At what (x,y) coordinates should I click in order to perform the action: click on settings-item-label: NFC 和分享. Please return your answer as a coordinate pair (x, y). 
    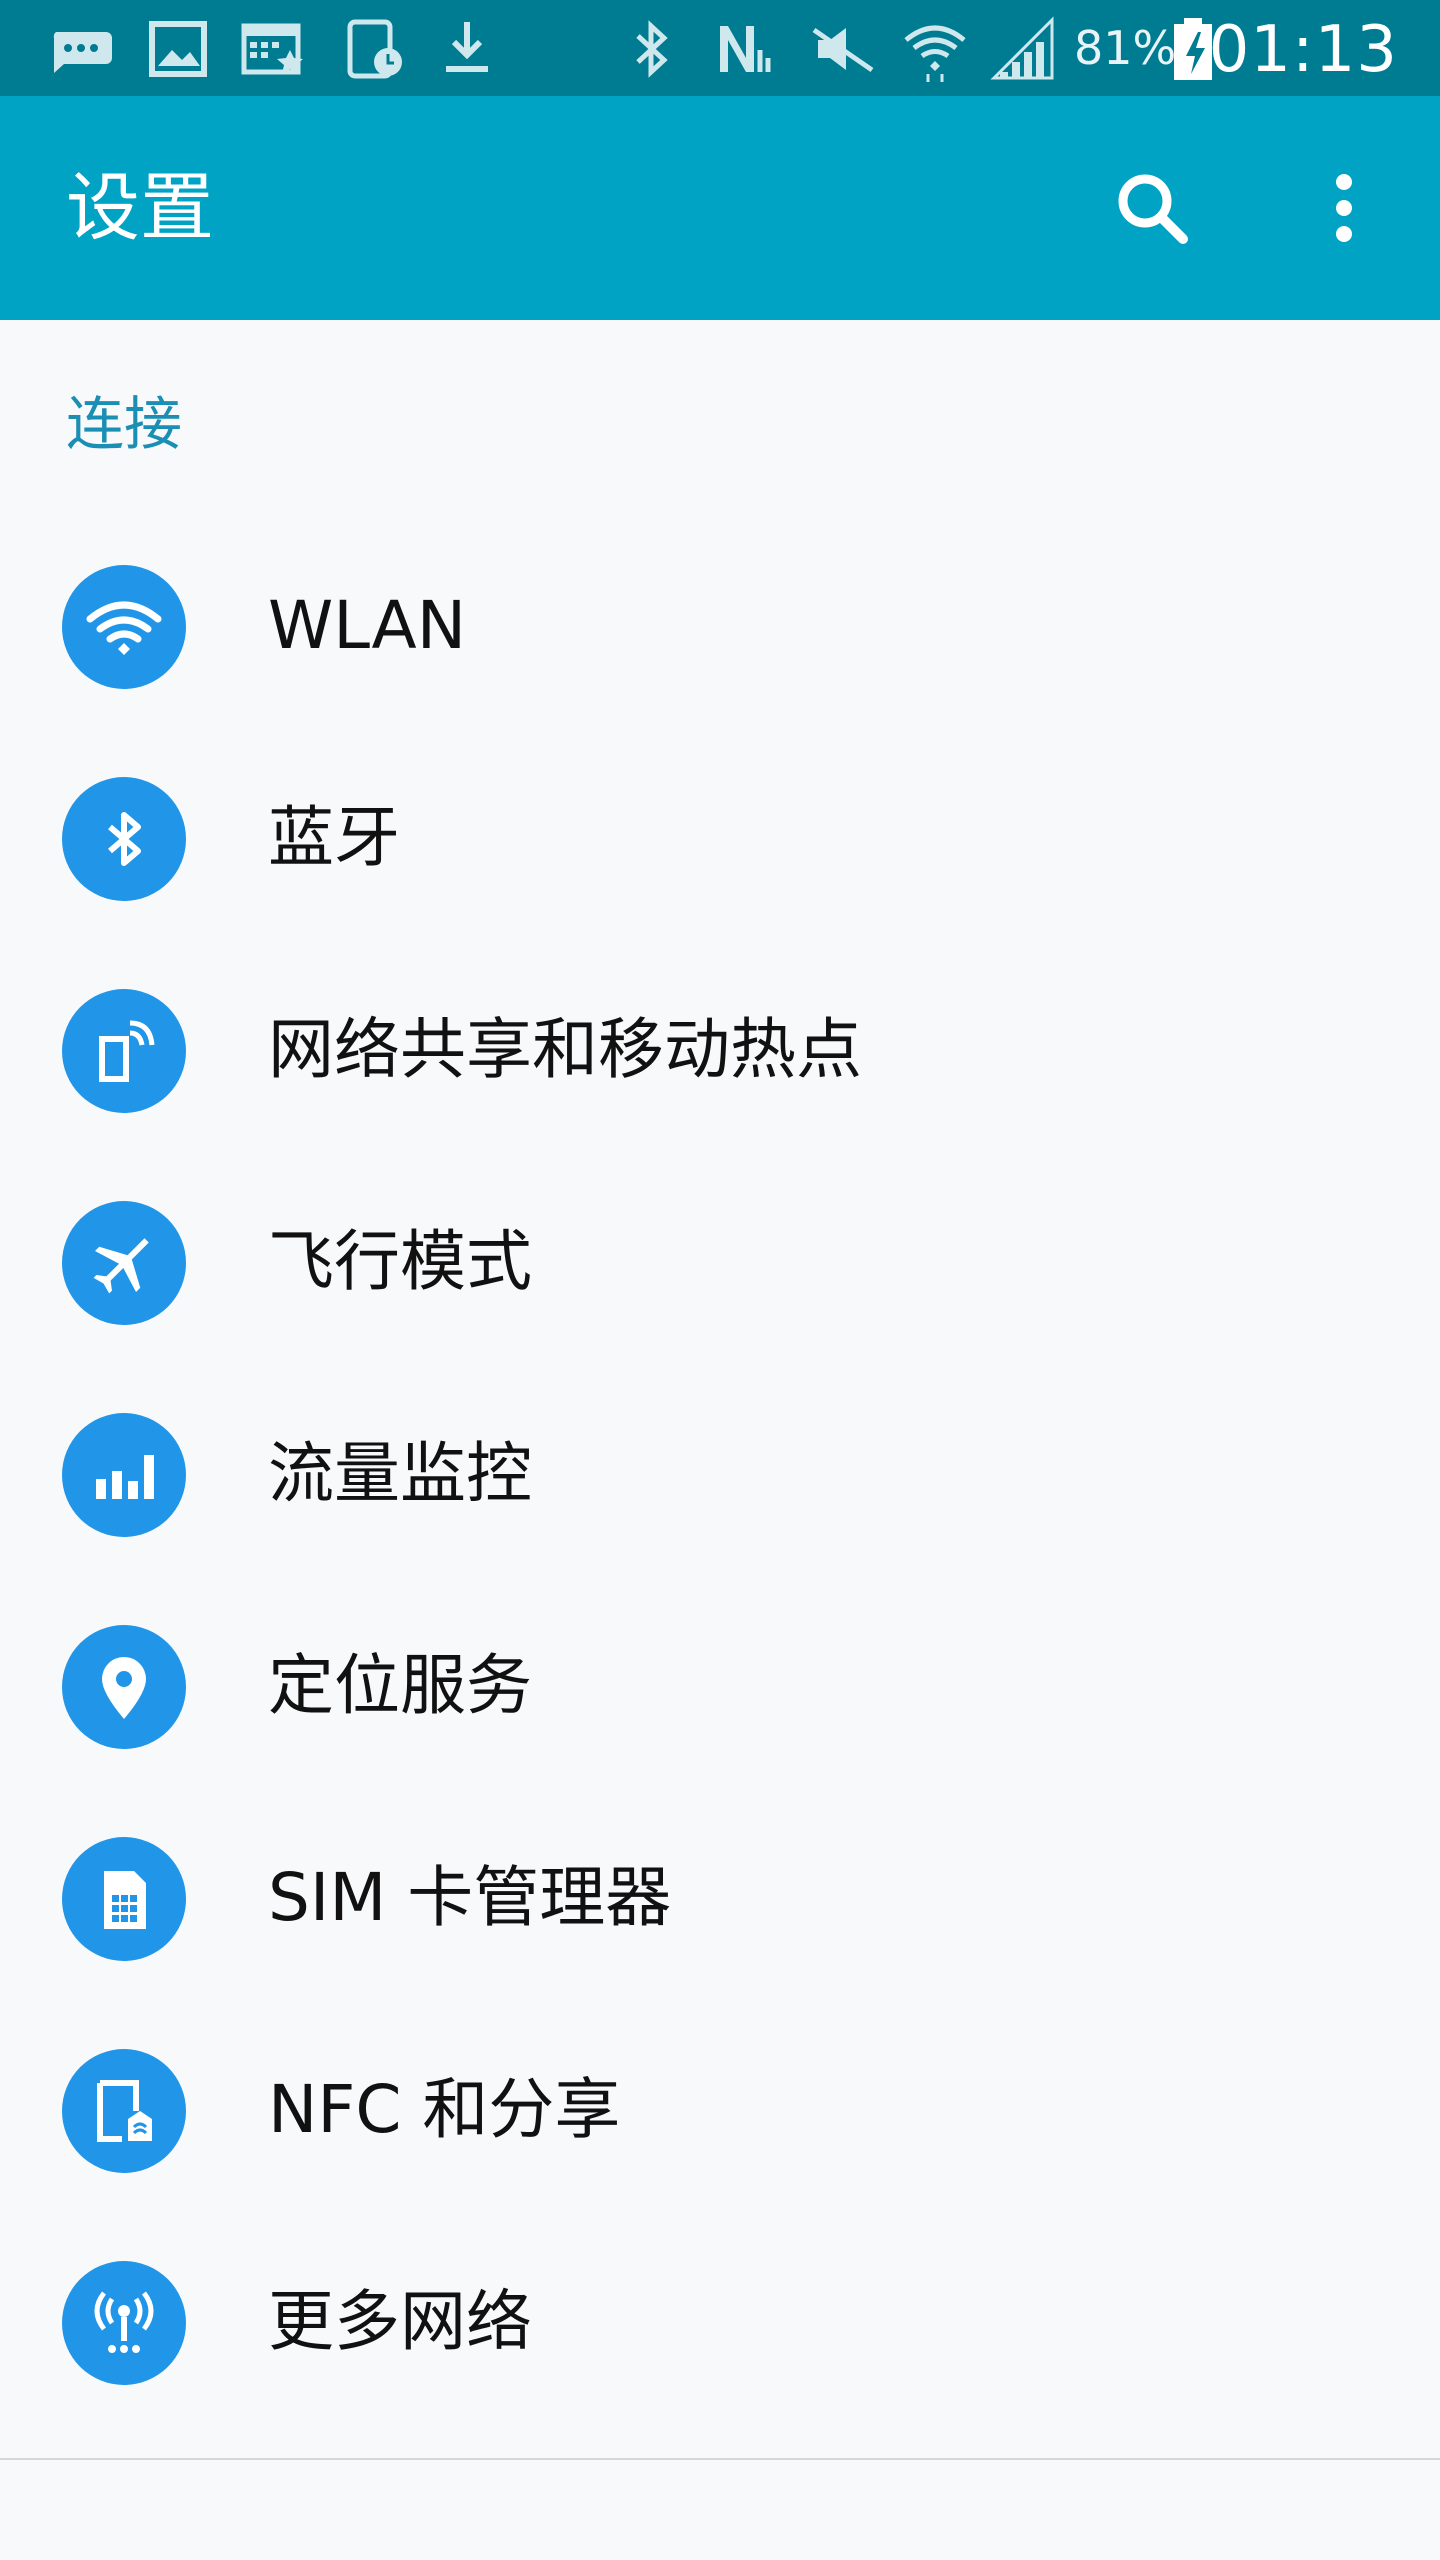
    Looking at the image, I should click on (444, 2109).